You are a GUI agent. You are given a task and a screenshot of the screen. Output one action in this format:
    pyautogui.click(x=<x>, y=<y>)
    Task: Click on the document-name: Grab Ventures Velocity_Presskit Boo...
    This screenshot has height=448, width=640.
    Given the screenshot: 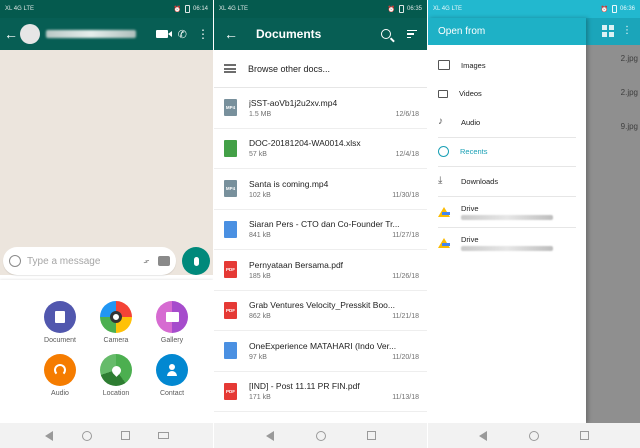 What is the action you would take?
    pyautogui.click(x=322, y=305)
    